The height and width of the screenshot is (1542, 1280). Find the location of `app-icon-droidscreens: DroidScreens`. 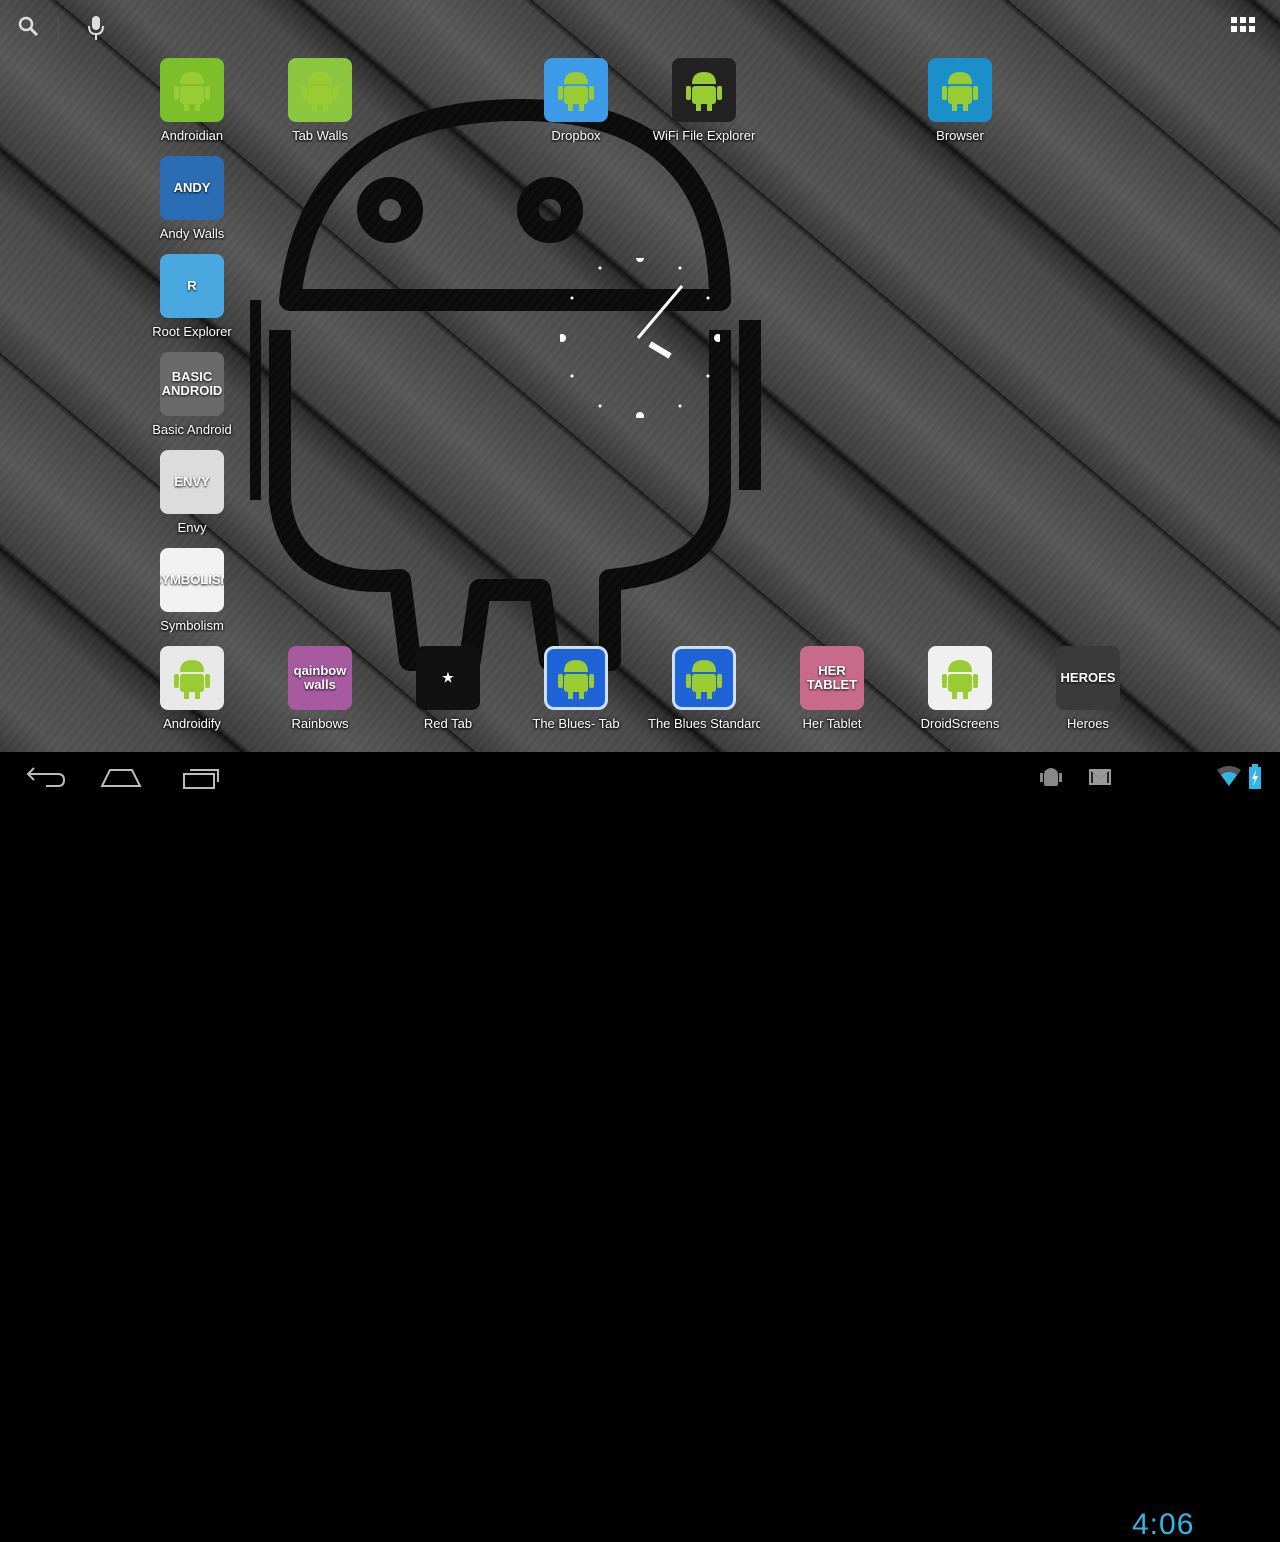

app-icon-droidscreens: DroidScreens is located at coordinates (960, 694).